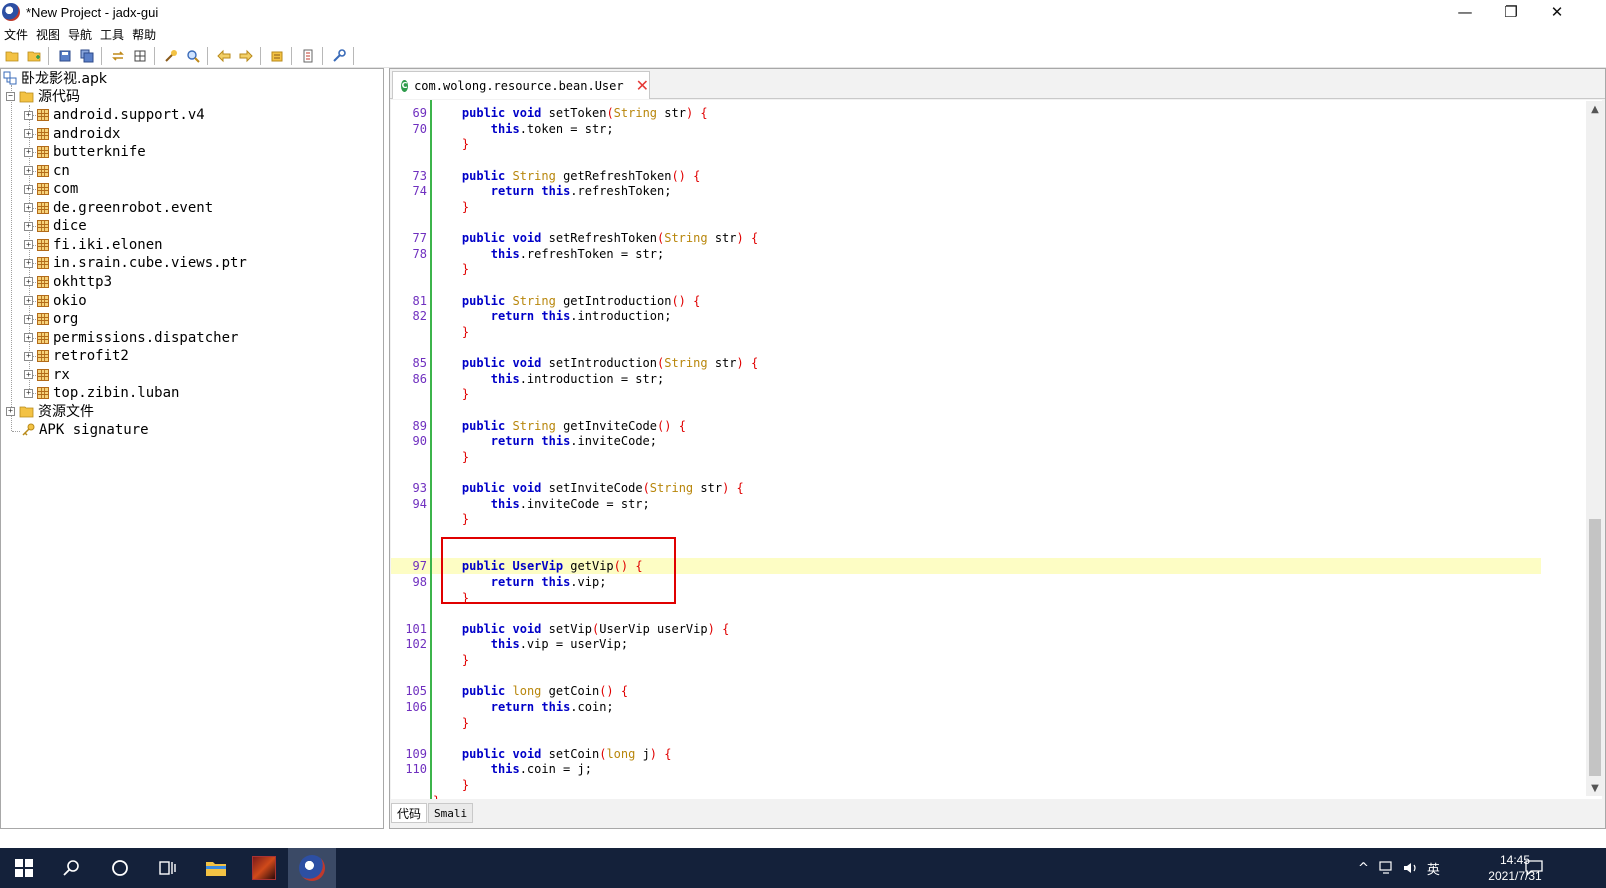 Image resolution: width=1606 pixels, height=888 pixels. I want to click on show-hidden-icons-icon: ^, so click(1363, 868).